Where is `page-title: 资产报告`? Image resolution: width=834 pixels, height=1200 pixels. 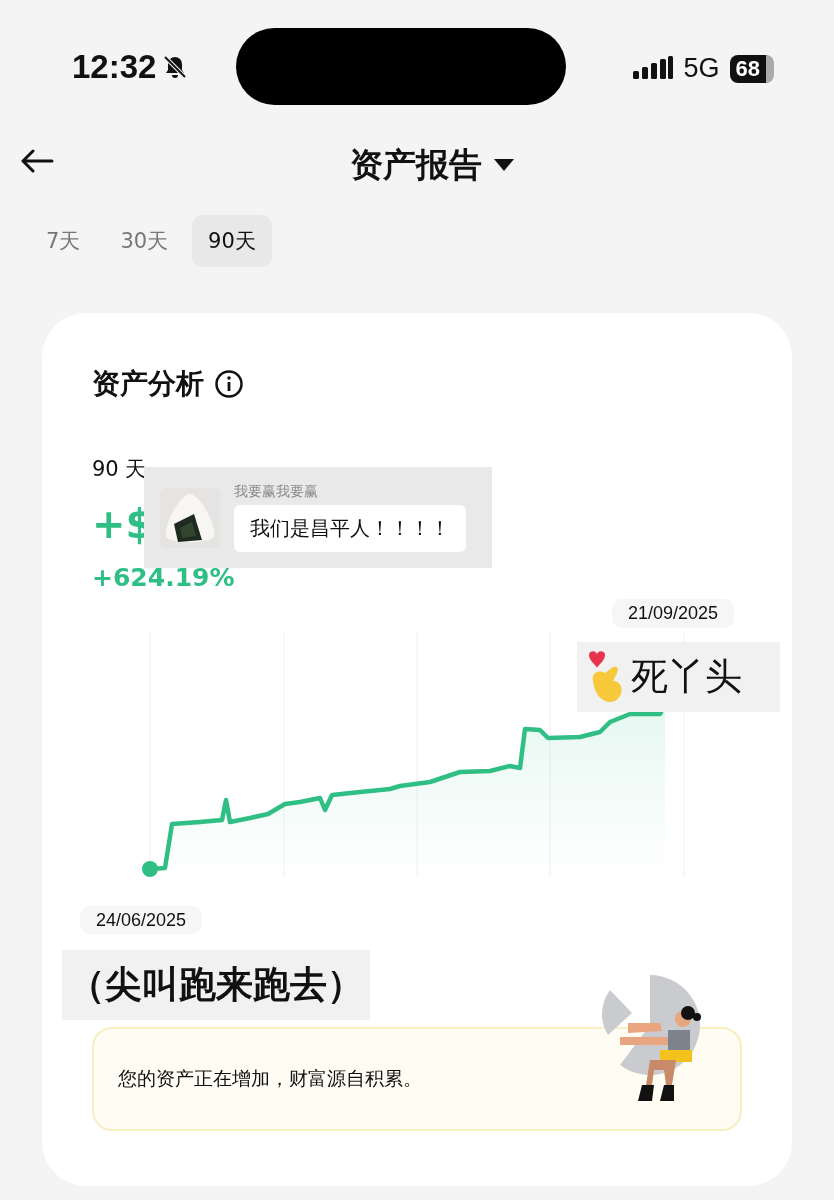
page-title: 资产报告 is located at coordinates (416, 165).